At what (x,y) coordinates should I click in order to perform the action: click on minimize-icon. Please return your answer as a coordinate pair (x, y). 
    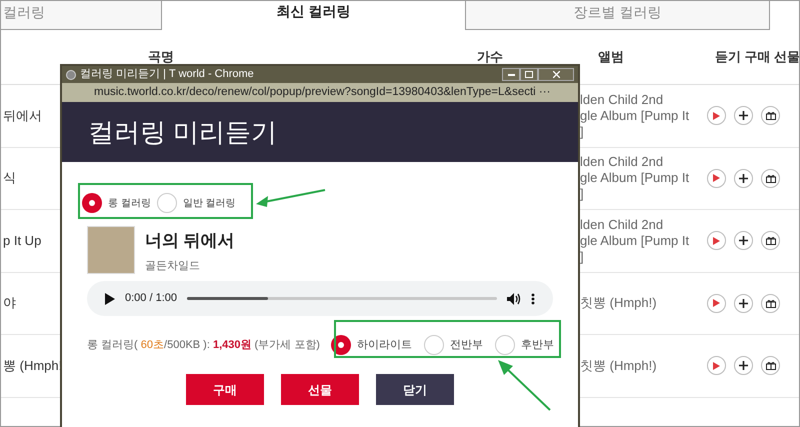
    Looking at the image, I should click on (511, 75).